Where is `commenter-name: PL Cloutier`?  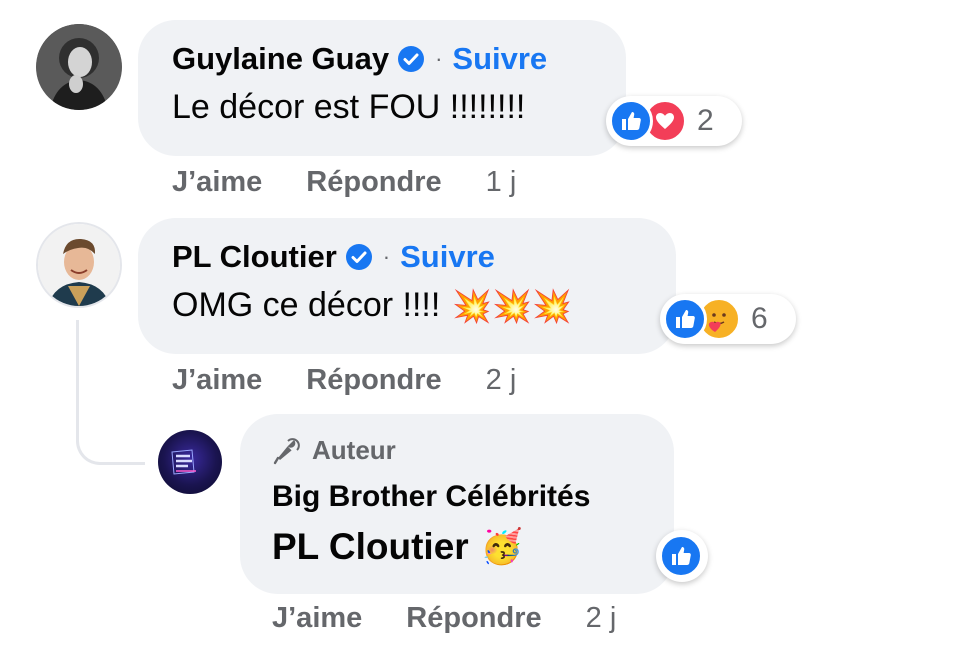 commenter-name: PL Cloutier is located at coordinates (254, 257).